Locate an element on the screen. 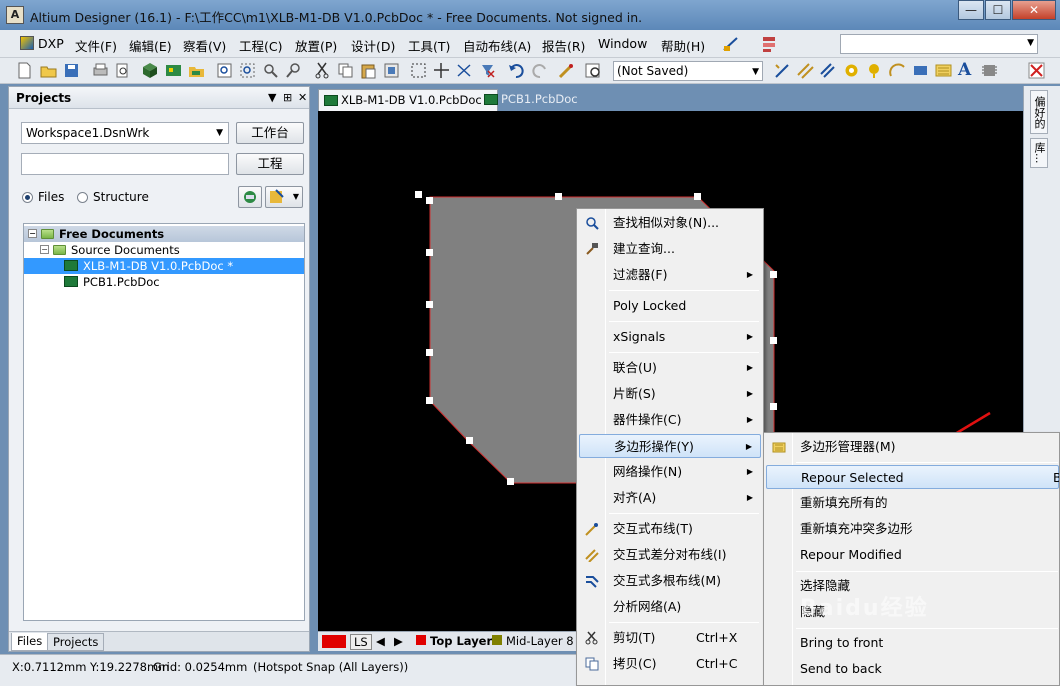 Image resolution: width=1060 pixels, height=686 pixels. move-icon is located at coordinates (441, 70).